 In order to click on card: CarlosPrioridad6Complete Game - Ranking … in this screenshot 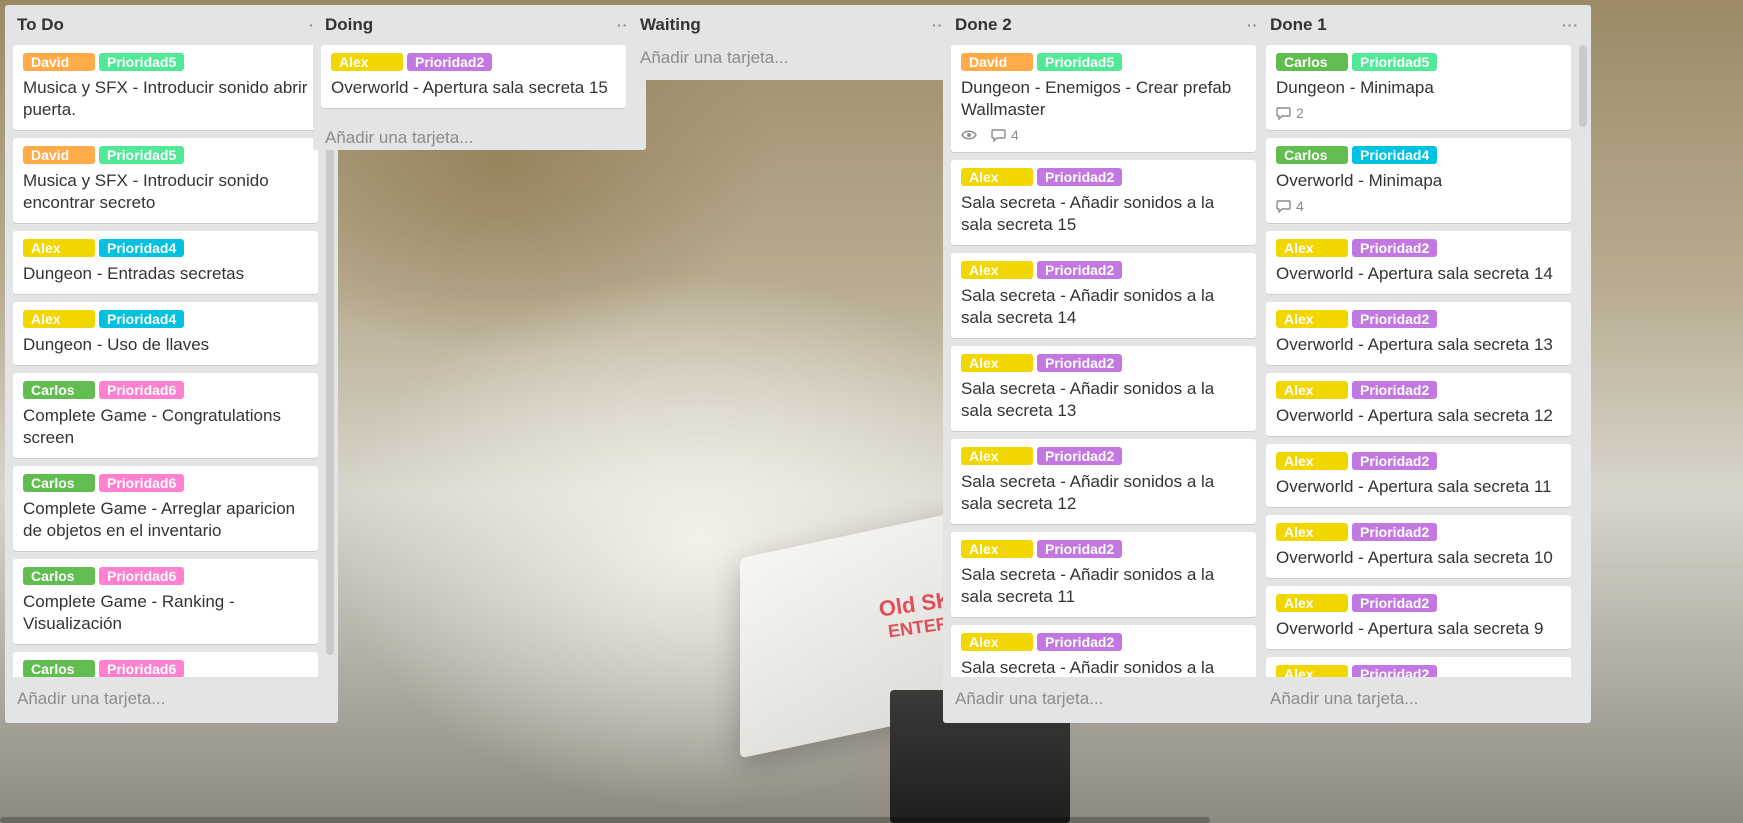, I will do `click(165, 664)`.